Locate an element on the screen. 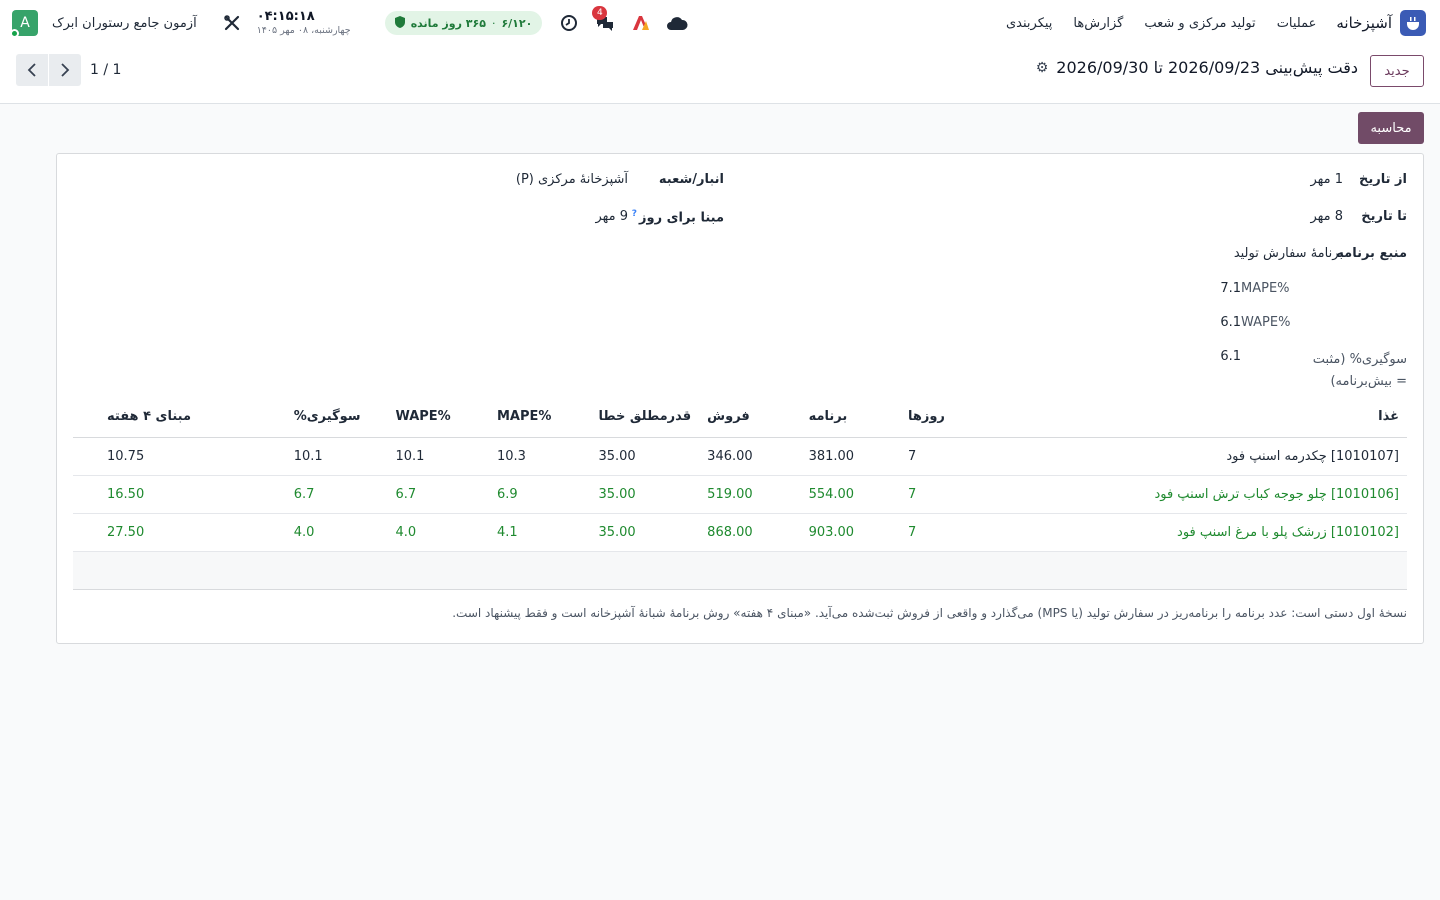  gear-icon: ⚙ is located at coordinates (1042, 68).